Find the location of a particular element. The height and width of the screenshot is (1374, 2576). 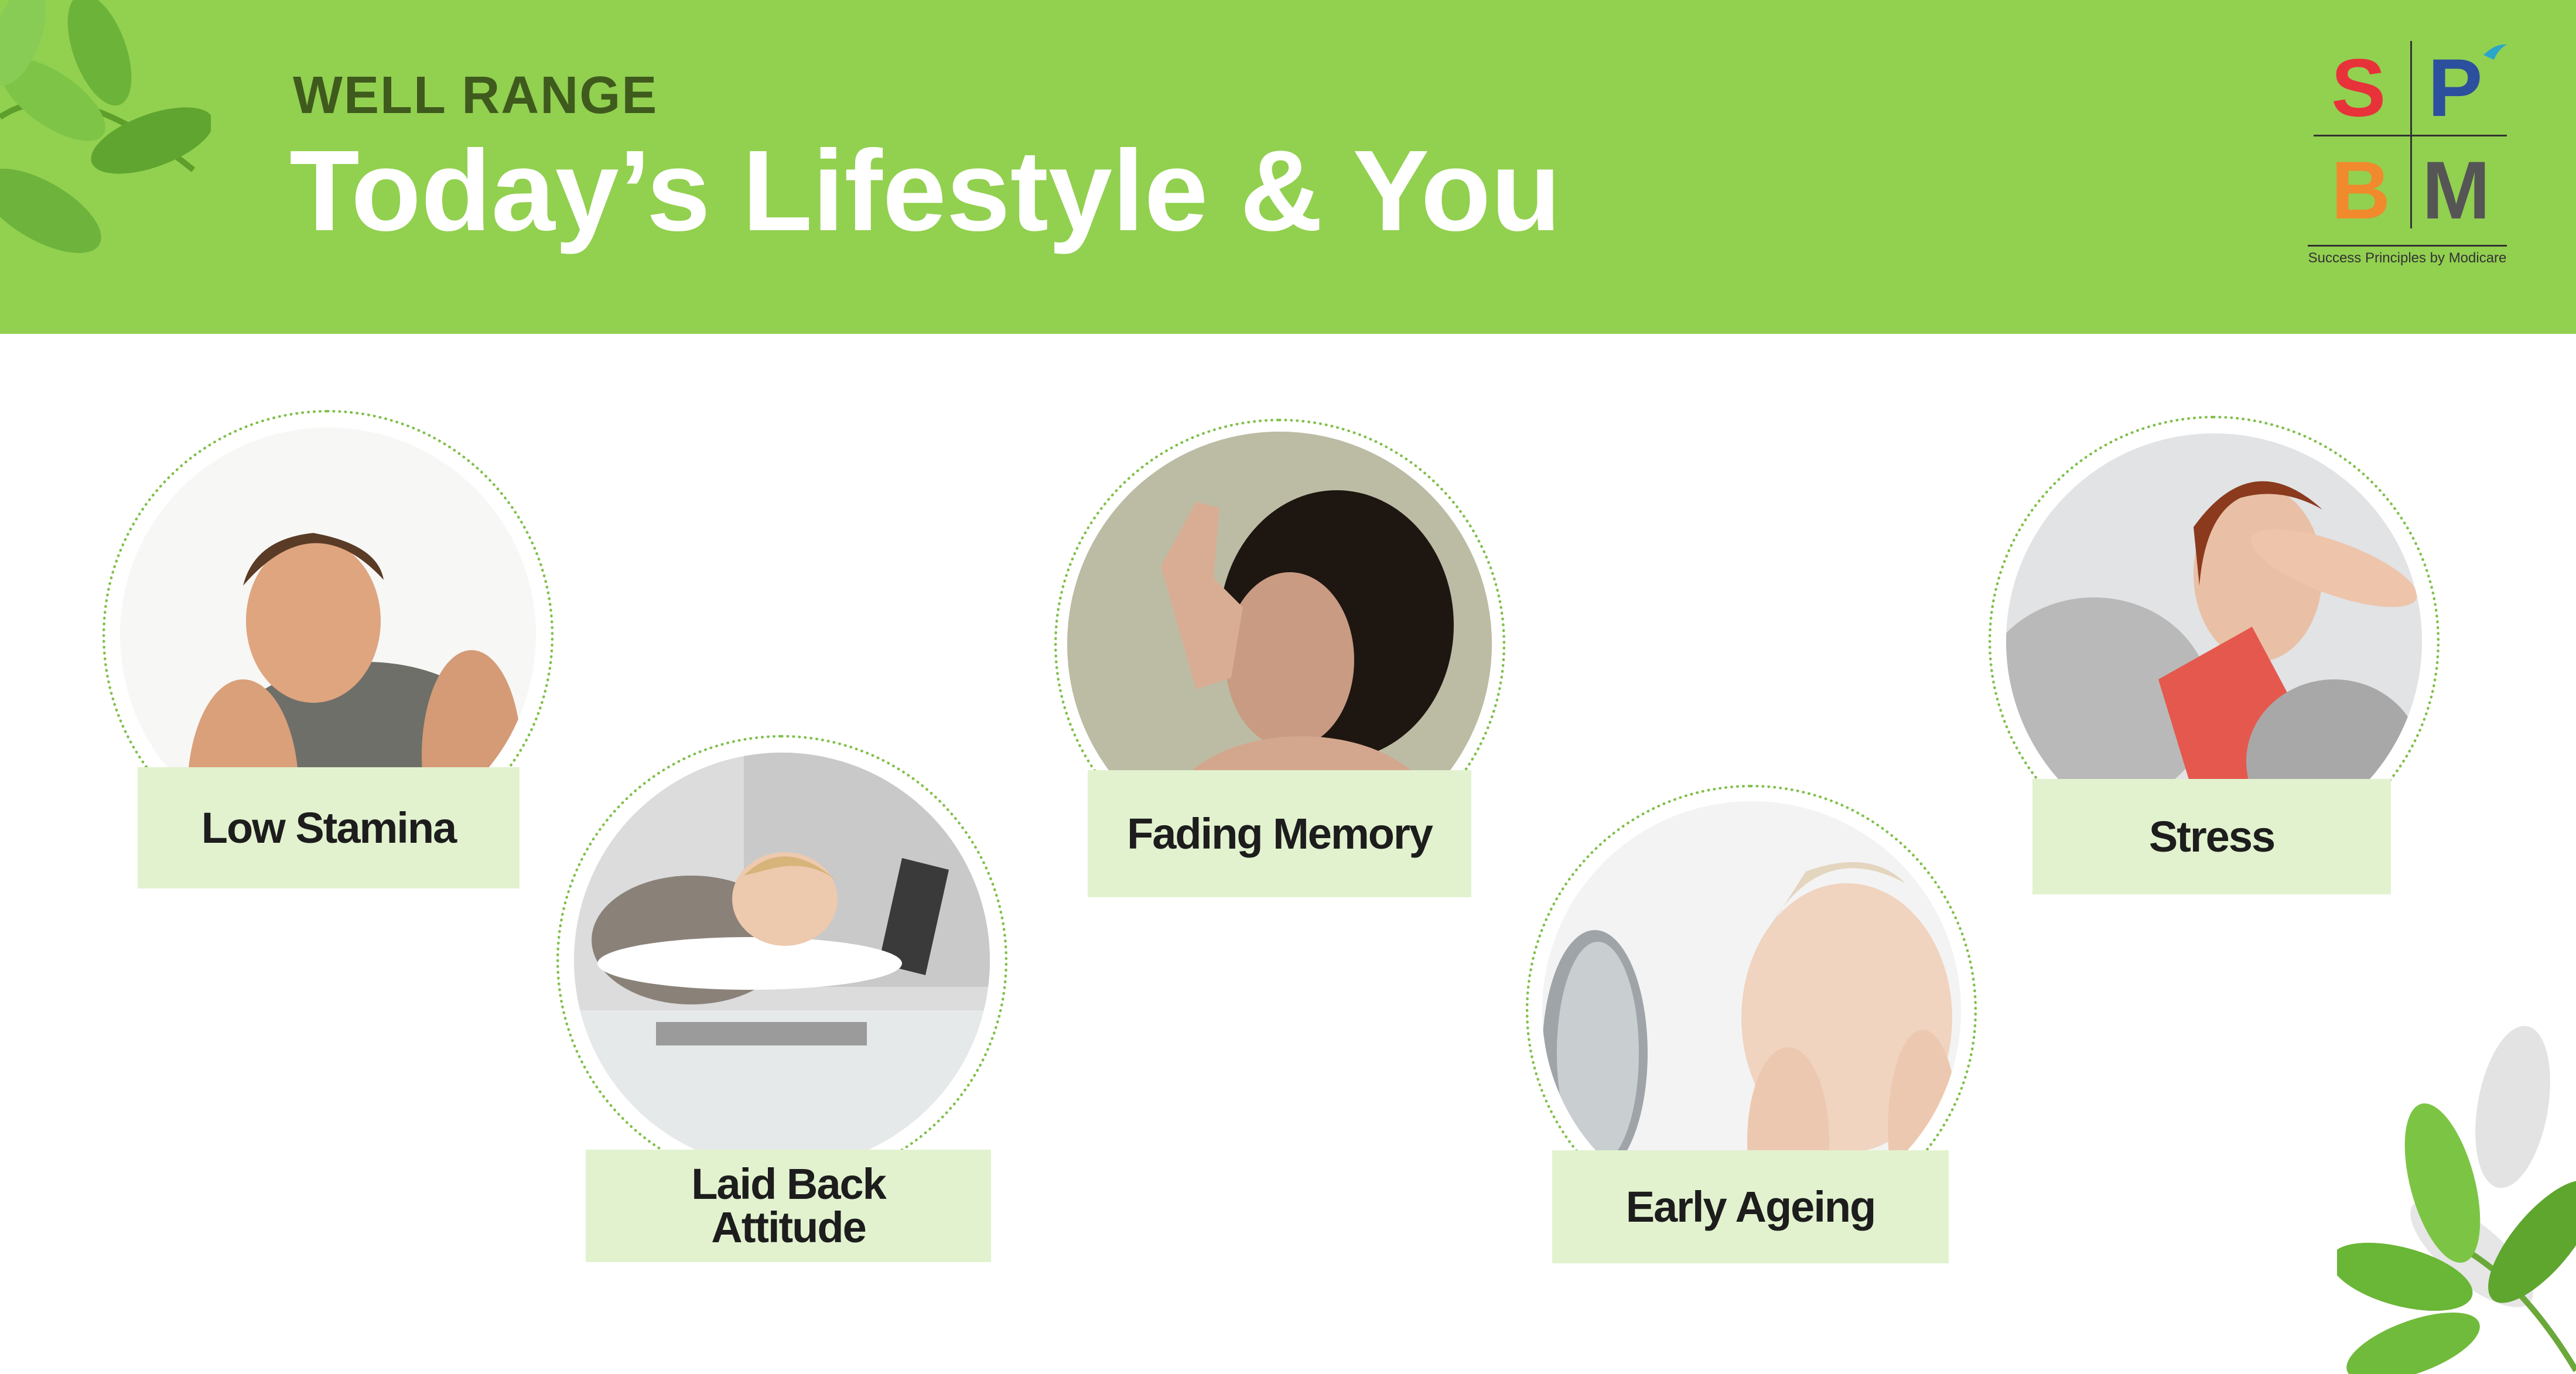

logo-letter-s: S is located at coordinates (2359, 88).